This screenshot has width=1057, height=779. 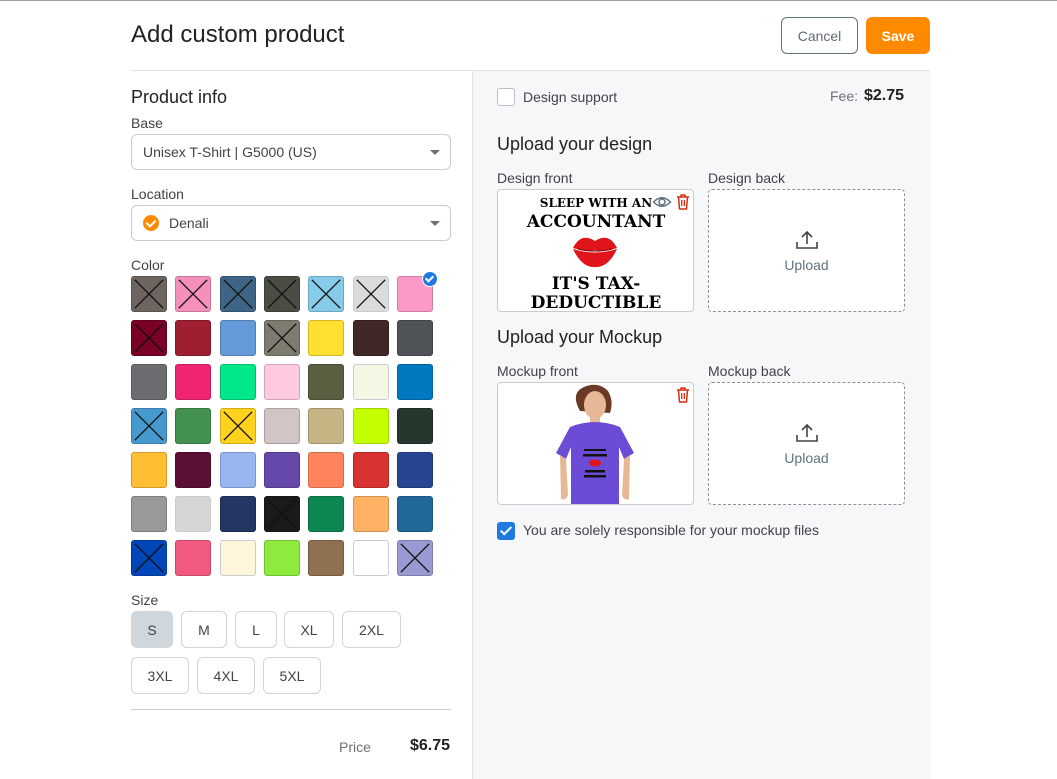 What do you see at coordinates (147, 123) in the screenshot?
I see `base-label: Base` at bounding box center [147, 123].